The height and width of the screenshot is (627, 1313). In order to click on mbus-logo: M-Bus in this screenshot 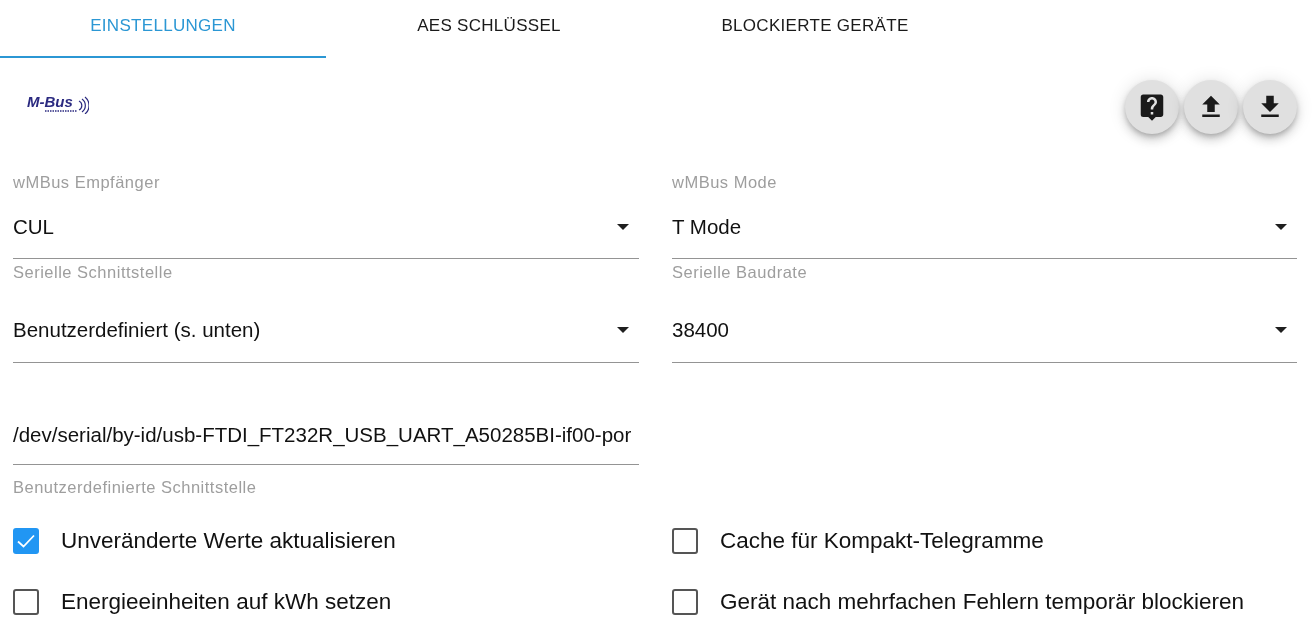, I will do `click(58, 103)`.